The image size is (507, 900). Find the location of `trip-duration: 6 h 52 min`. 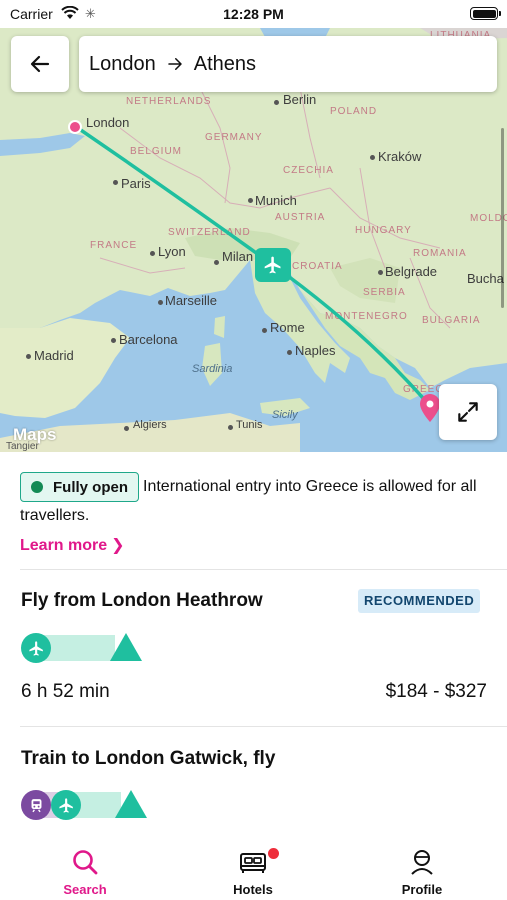

trip-duration: 6 h 52 min is located at coordinates (65, 691).